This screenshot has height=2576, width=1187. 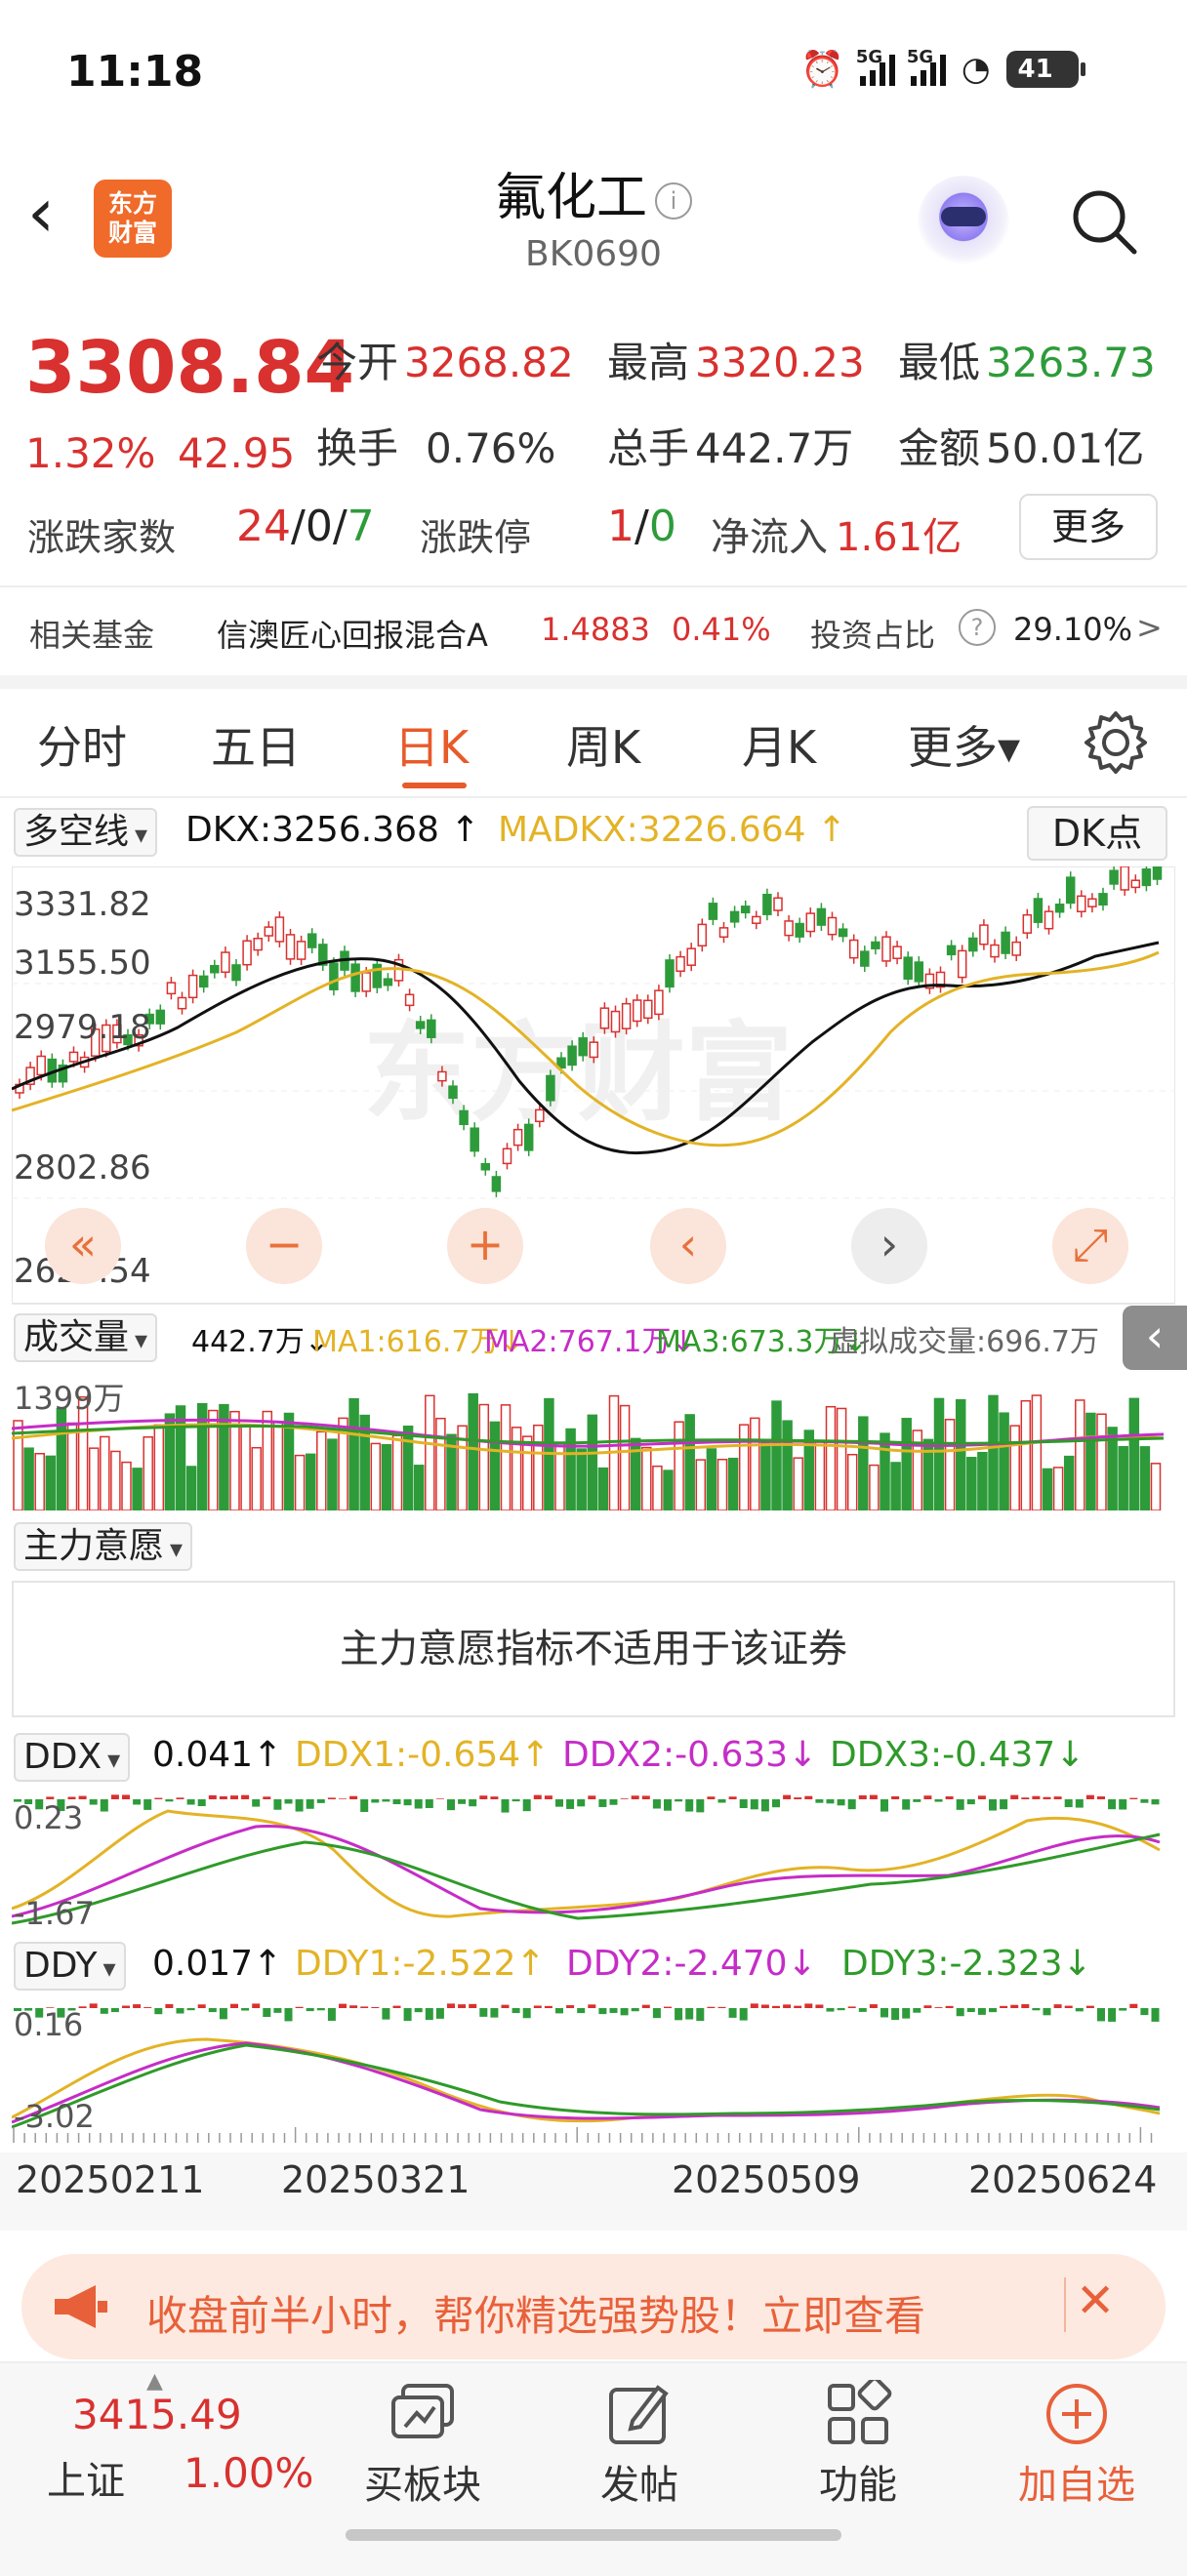 I want to click on ddy-y-top: 0.16, so click(x=48, y=2025).